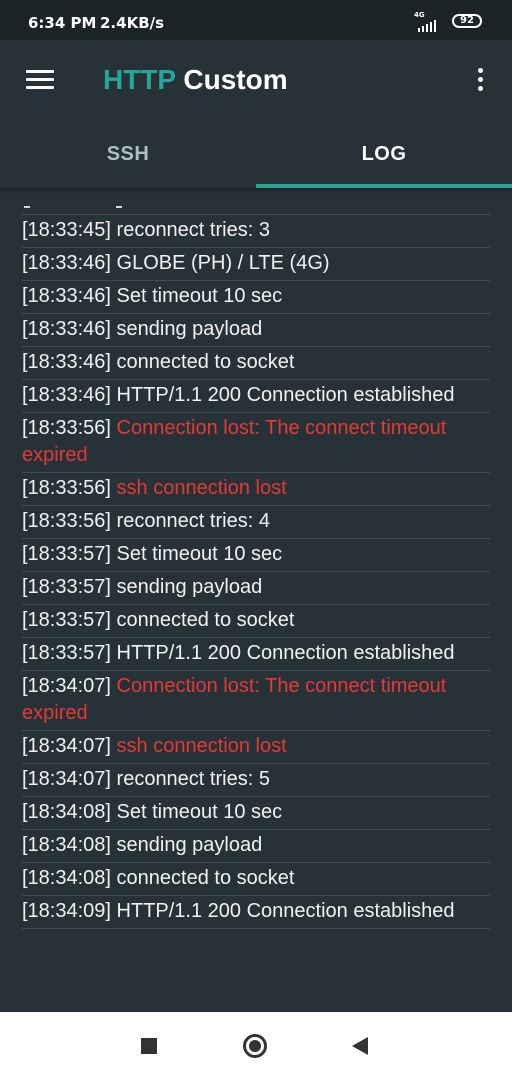 The height and width of the screenshot is (1080, 512). I want to click on triangle-back-icon, so click(360, 1046).